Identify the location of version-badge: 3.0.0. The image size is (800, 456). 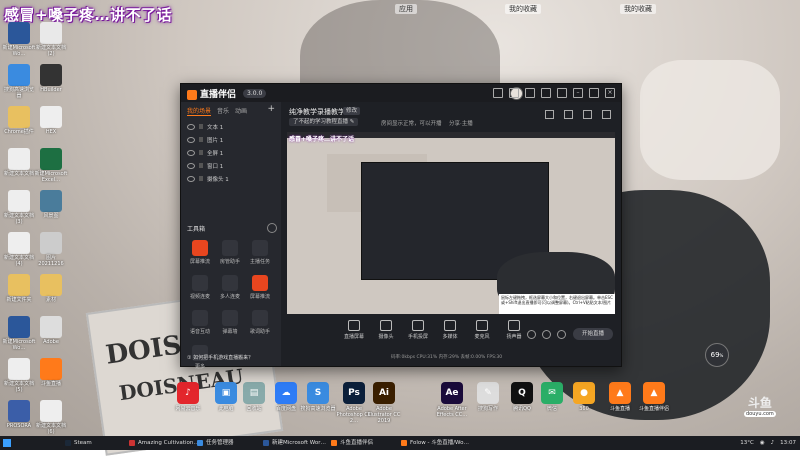
(255, 93).